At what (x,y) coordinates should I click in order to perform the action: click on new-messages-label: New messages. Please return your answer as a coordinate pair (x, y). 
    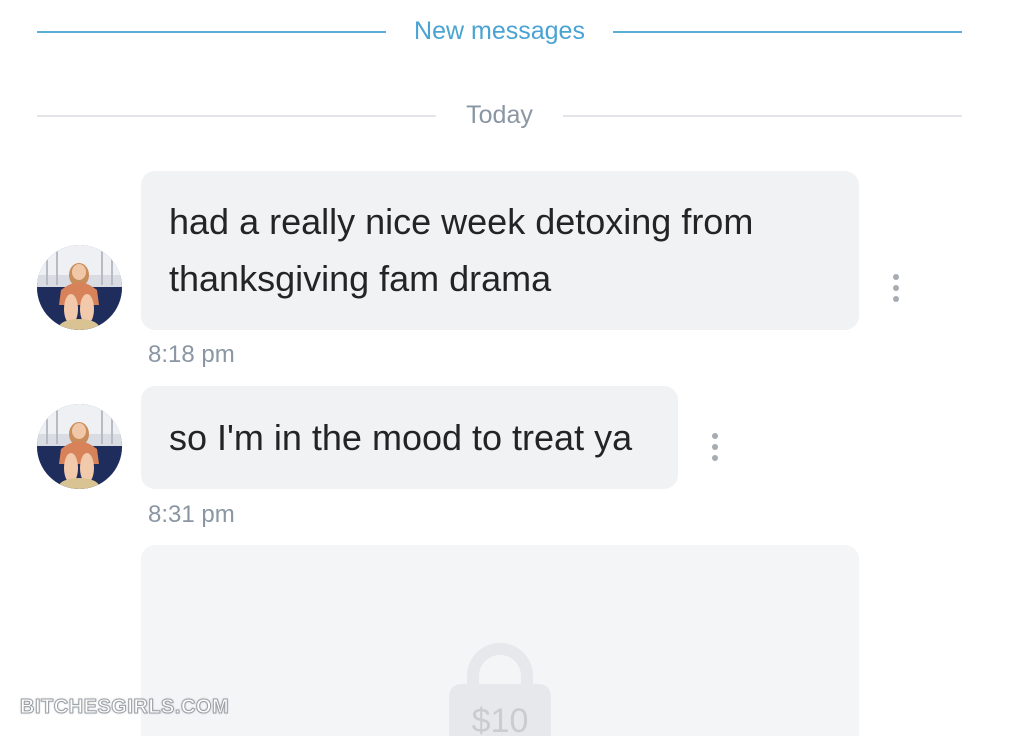
    Looking at the image, I should click on (499, 31).